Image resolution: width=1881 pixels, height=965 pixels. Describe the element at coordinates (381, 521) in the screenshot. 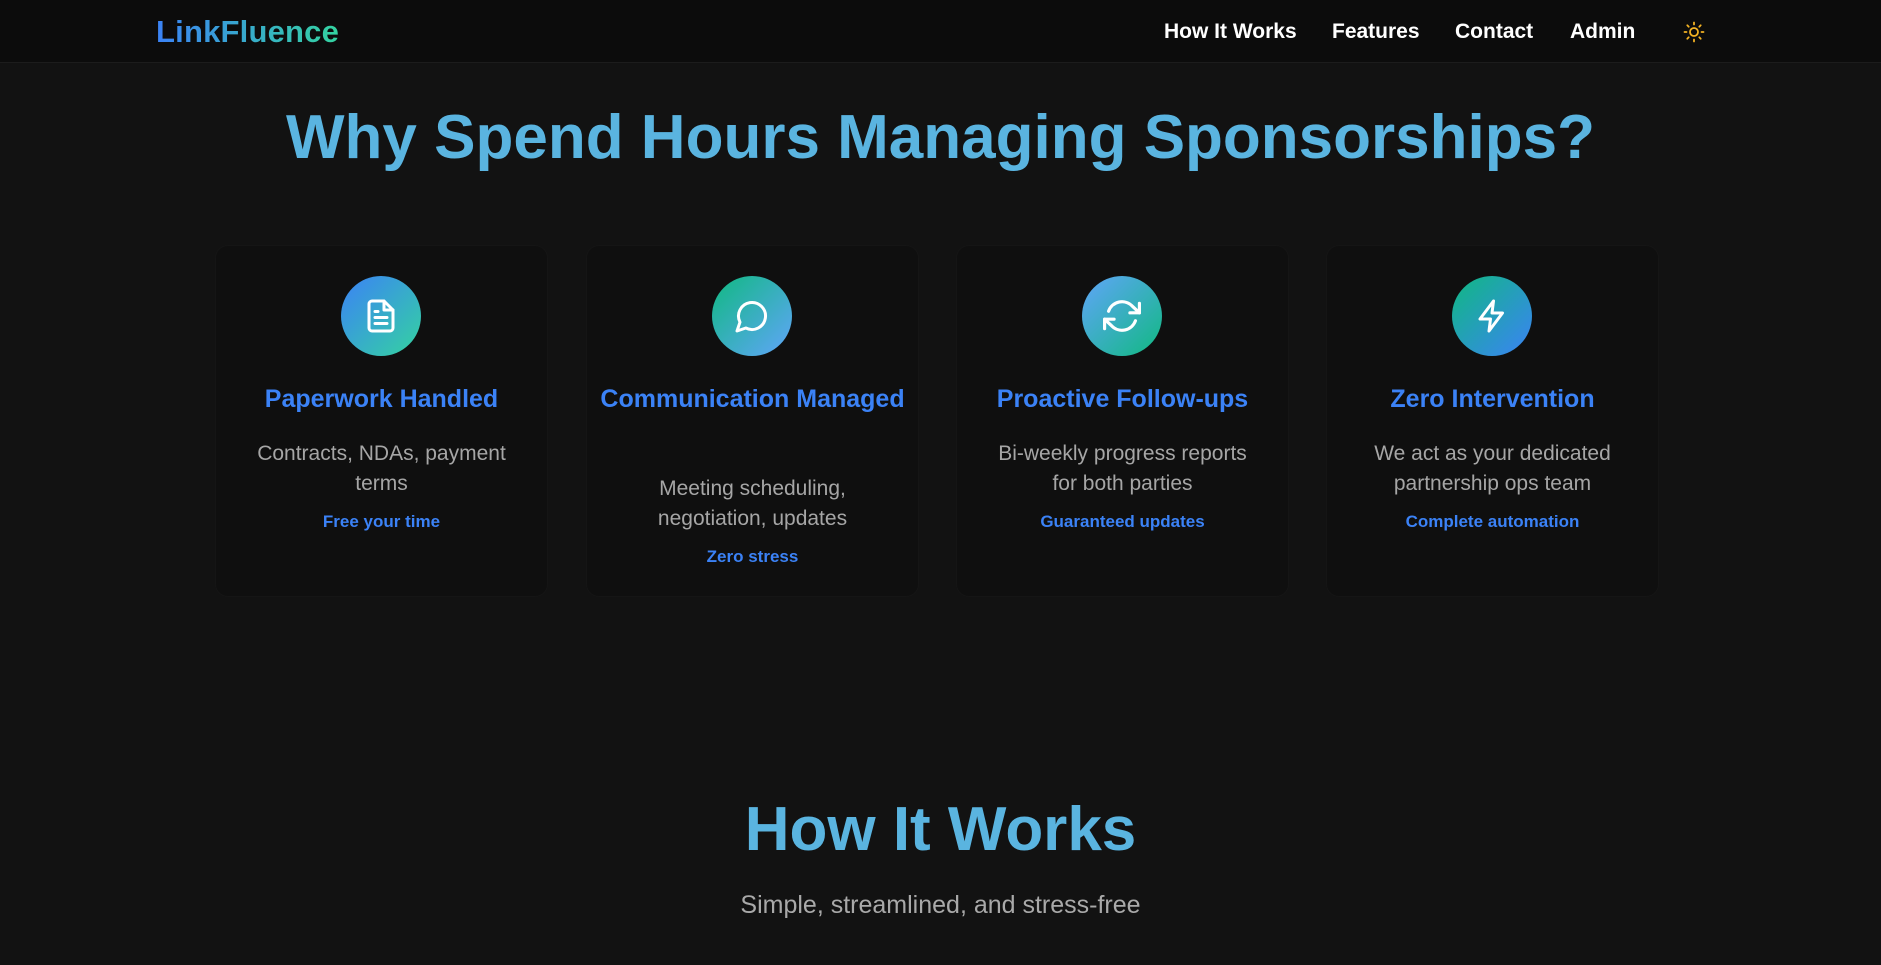

I see `card-tag: Free your time` at that location.